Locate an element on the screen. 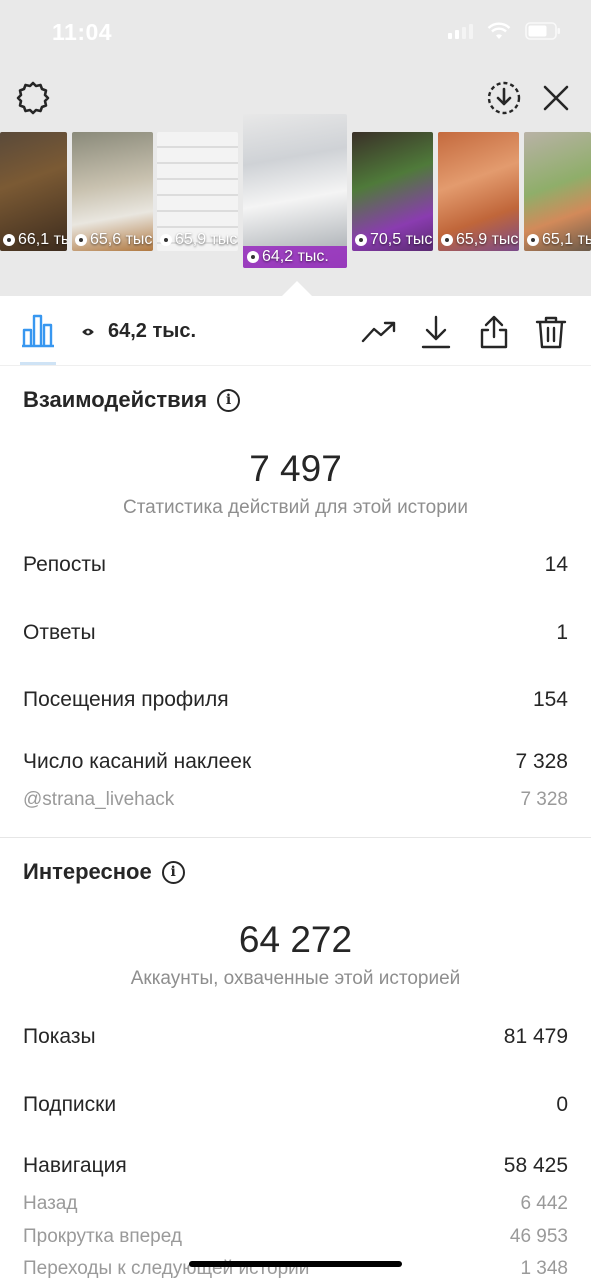 The width and height of the screenshot is (591, 1280). stat-value: 154 is located at coordinates (550, 699).